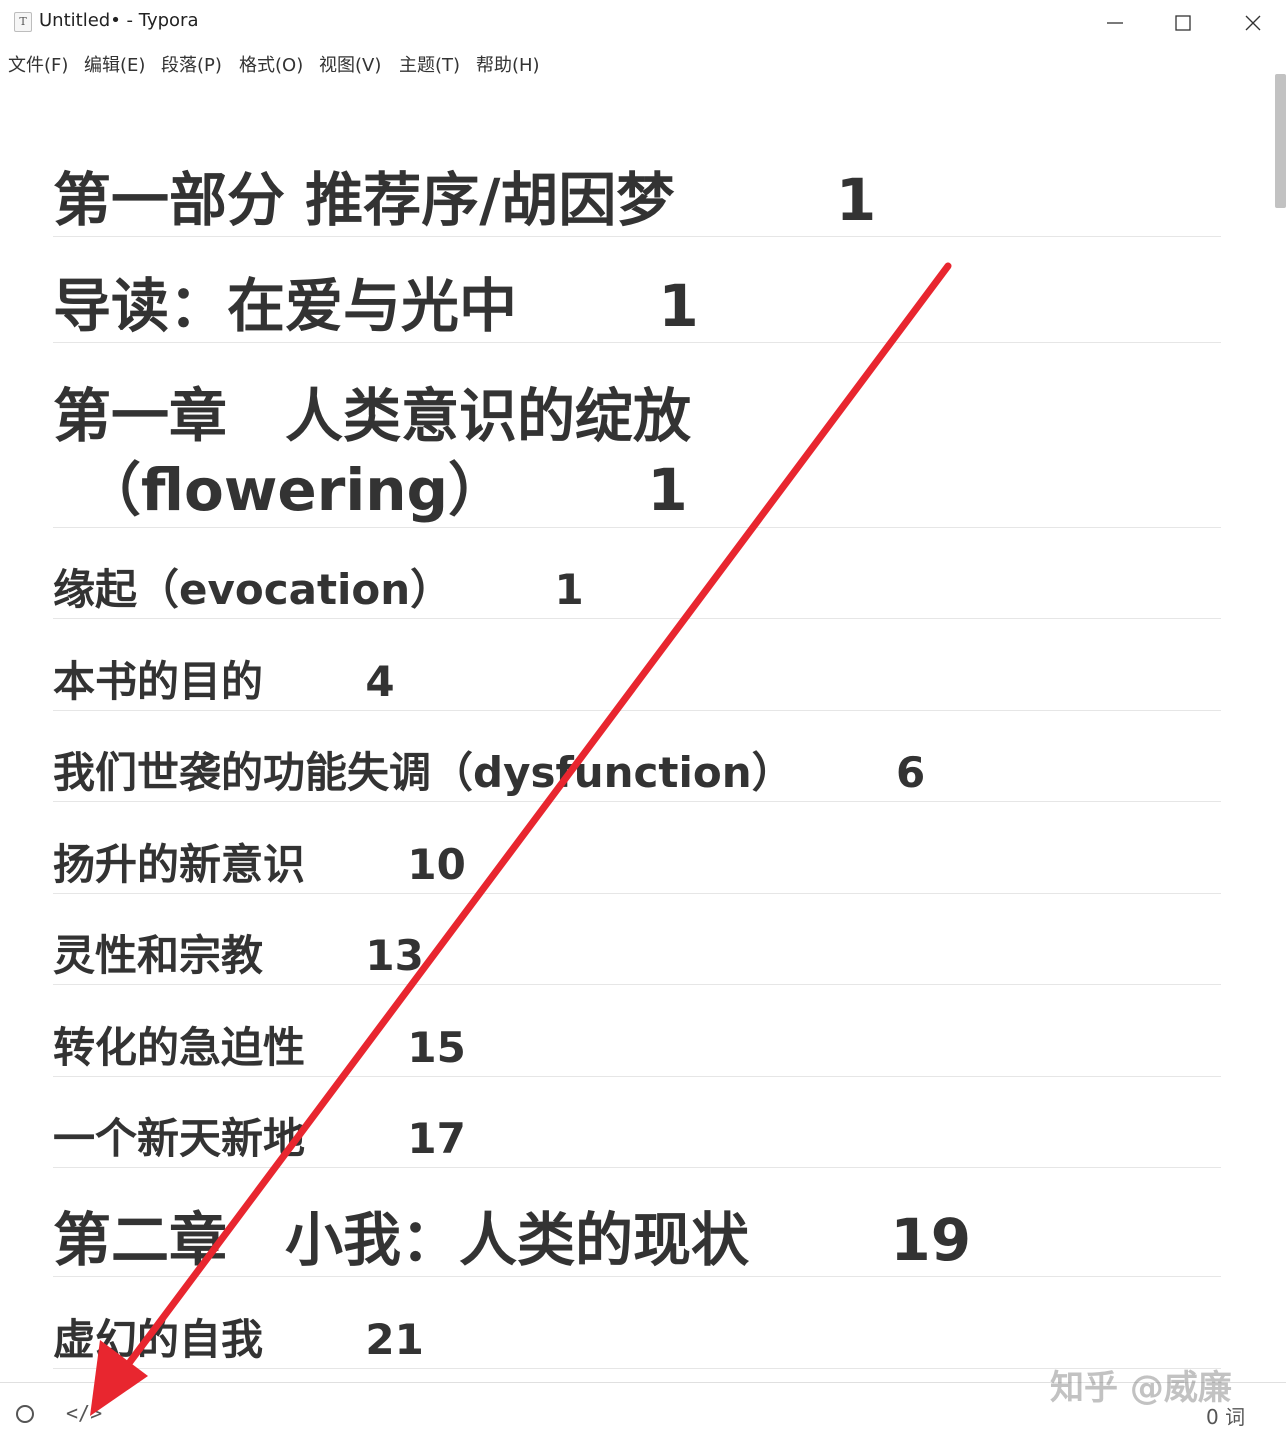  I want to click on typora-app-icon: T, so click(23, 22).